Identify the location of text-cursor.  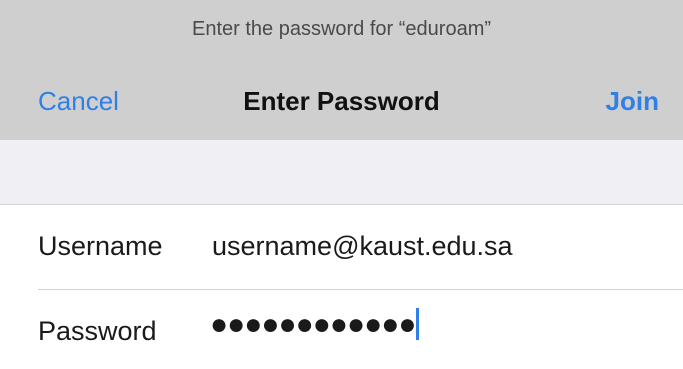
(418, 324).